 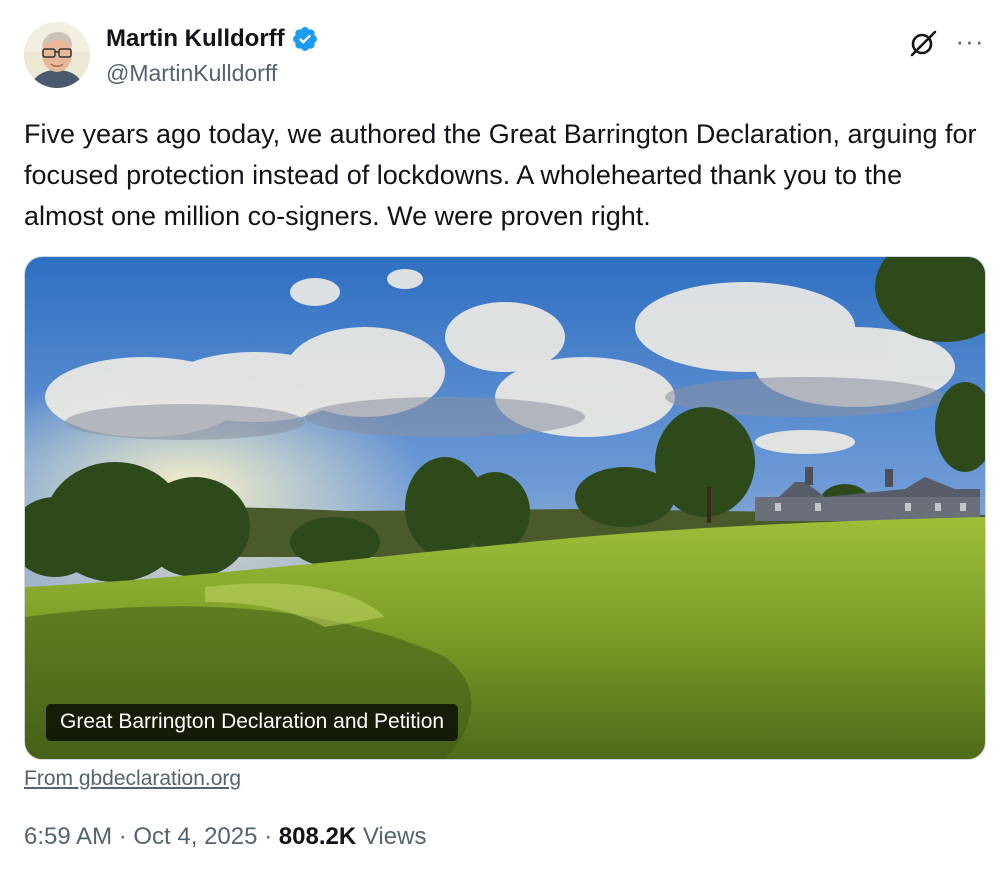 I want to click on profile-photo, so click(x=57, y=55).